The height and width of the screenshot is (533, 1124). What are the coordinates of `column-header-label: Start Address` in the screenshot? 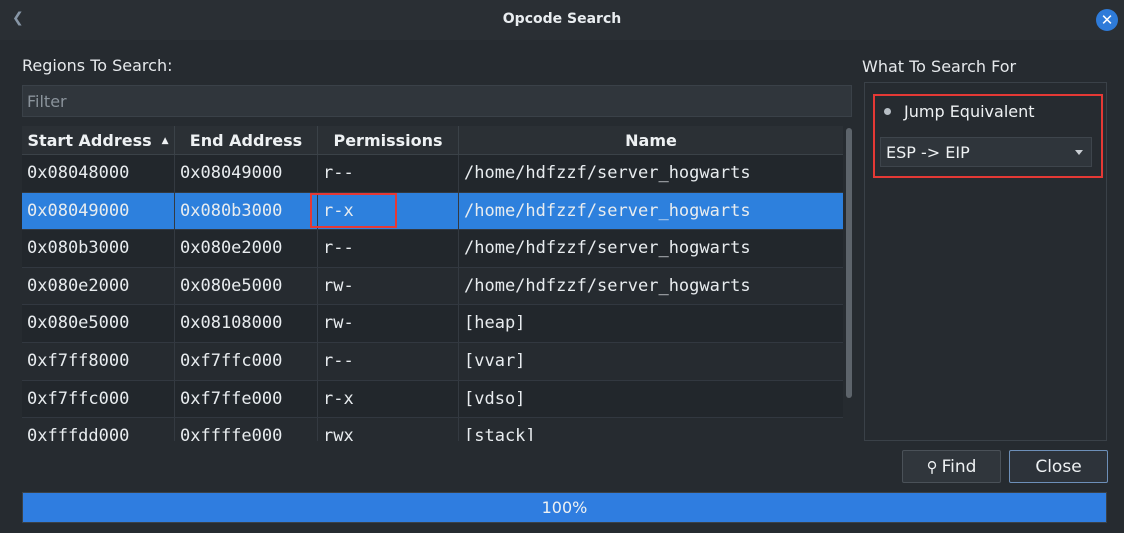 It's located at (89, 140).